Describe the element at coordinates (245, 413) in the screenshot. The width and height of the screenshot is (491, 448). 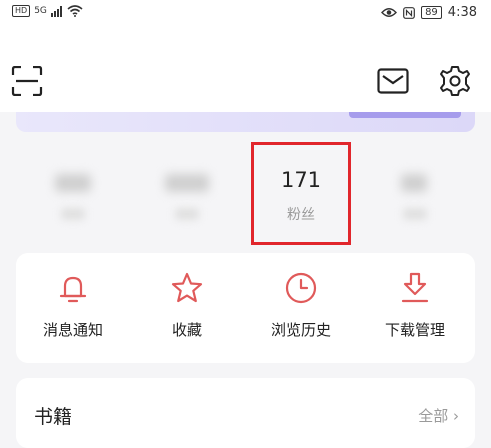
I see `books-card: 书籍 全部 ›` at that location.